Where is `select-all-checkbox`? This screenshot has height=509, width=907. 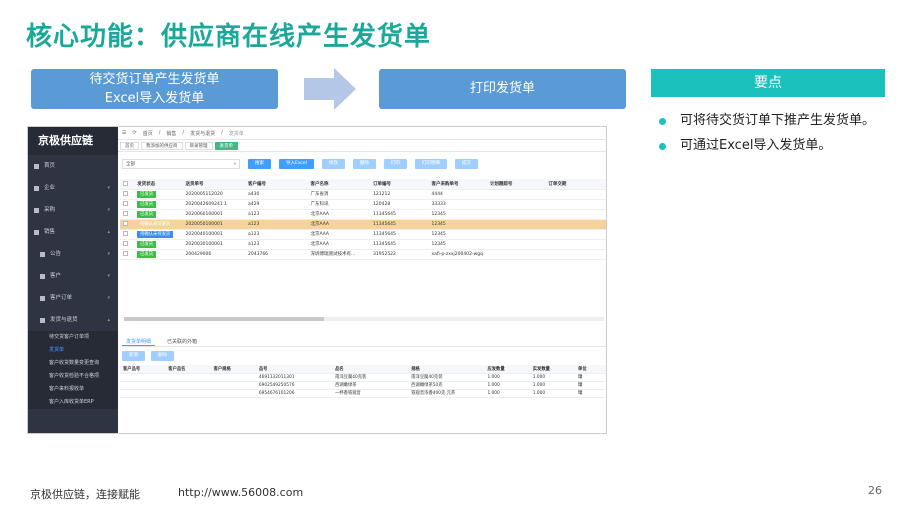
select-all-checkbox is located at coordinates (127, 184).